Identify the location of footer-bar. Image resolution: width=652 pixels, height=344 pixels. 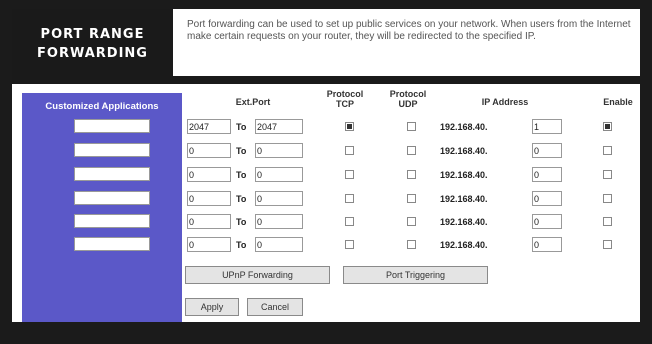
(326, 333).